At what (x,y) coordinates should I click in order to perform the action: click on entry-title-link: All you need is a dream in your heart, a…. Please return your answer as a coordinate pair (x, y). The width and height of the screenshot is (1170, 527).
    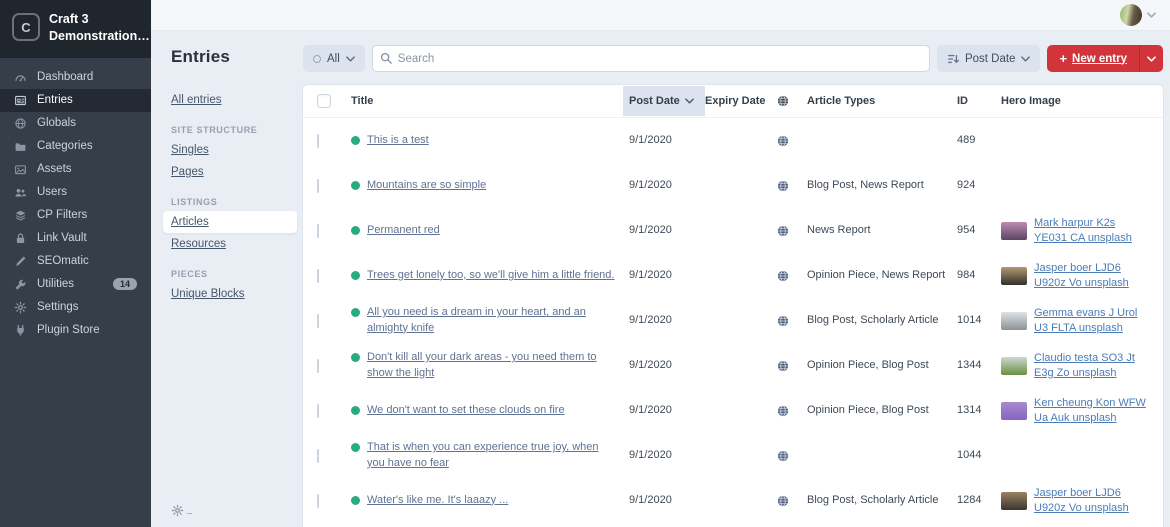
    Looking at the image, I should click on (493, 320).